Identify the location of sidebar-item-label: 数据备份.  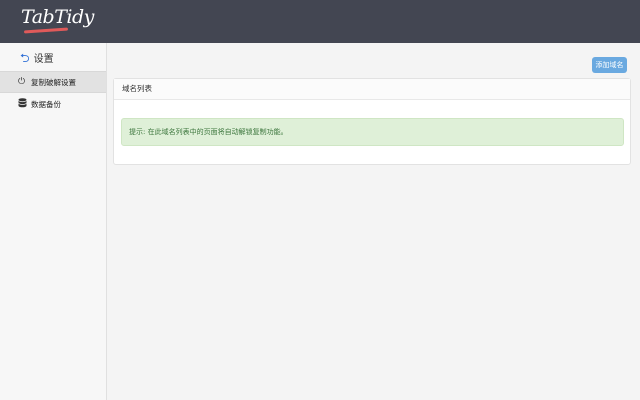
(46, 104).